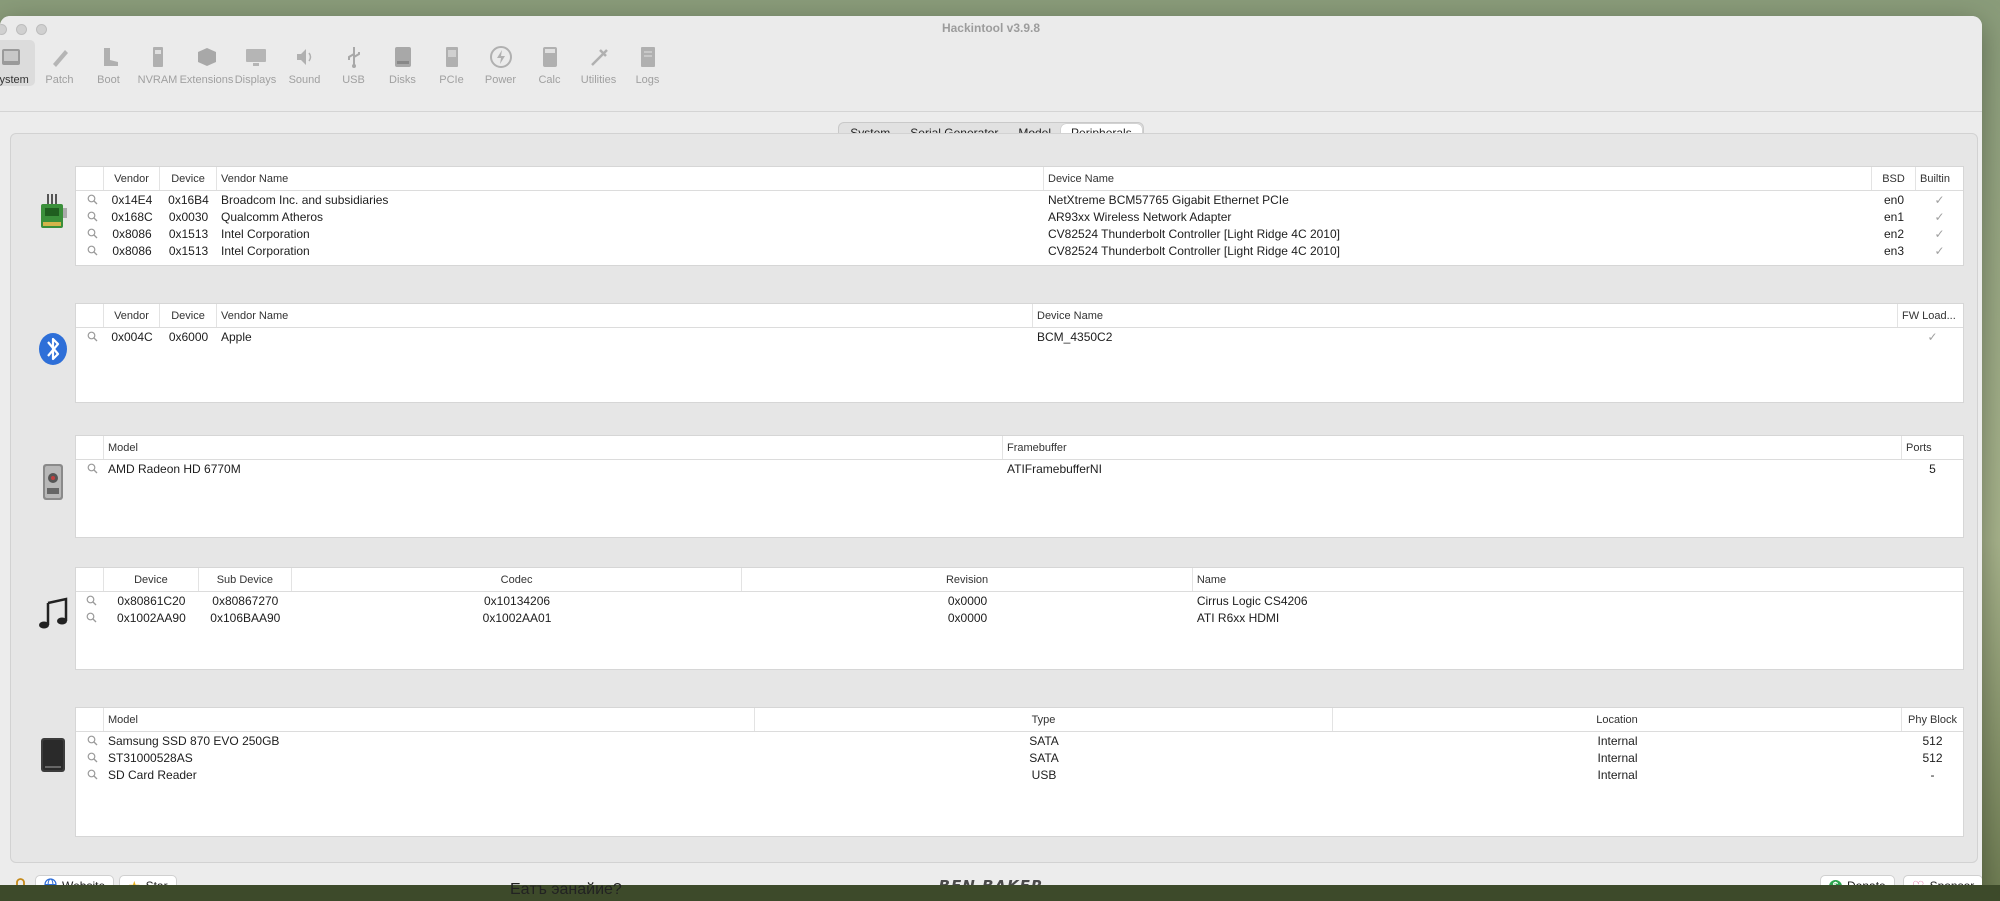 This screenshot has height=901, width=2000. I want to click on toolbar-boot-button: Boot, so click(108, 63).